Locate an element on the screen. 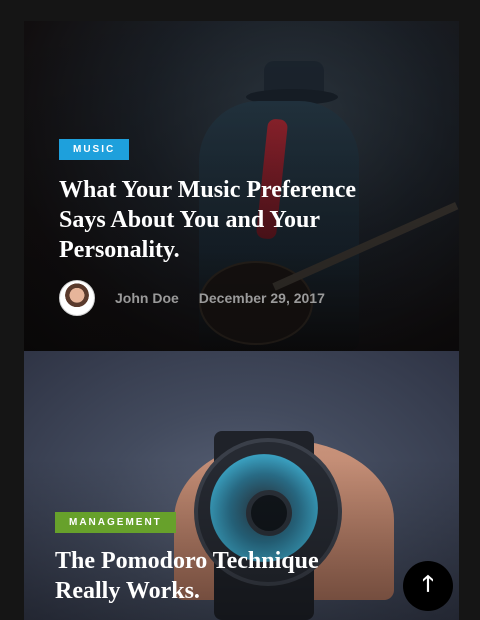  category-badge: MANAGEMENT is located at coordinates (115, 522).